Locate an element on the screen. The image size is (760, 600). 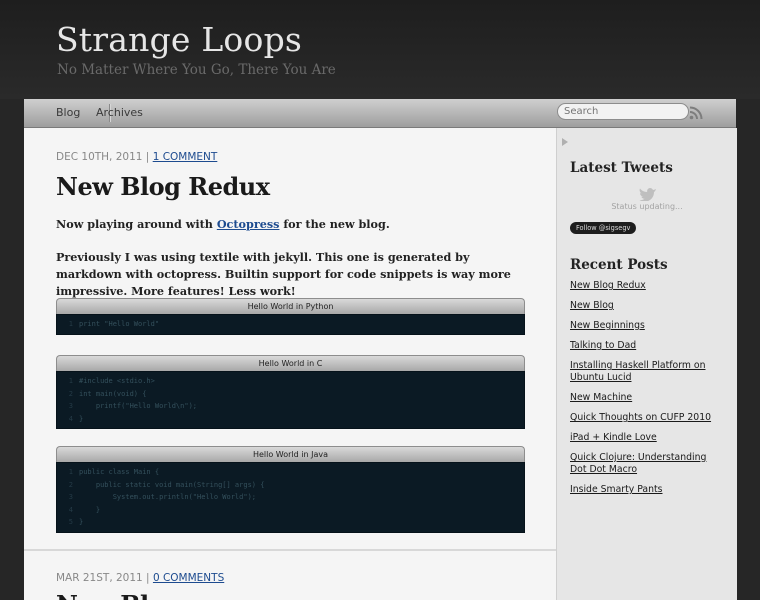
code-line: 4} is located at coordinates (76, 418).